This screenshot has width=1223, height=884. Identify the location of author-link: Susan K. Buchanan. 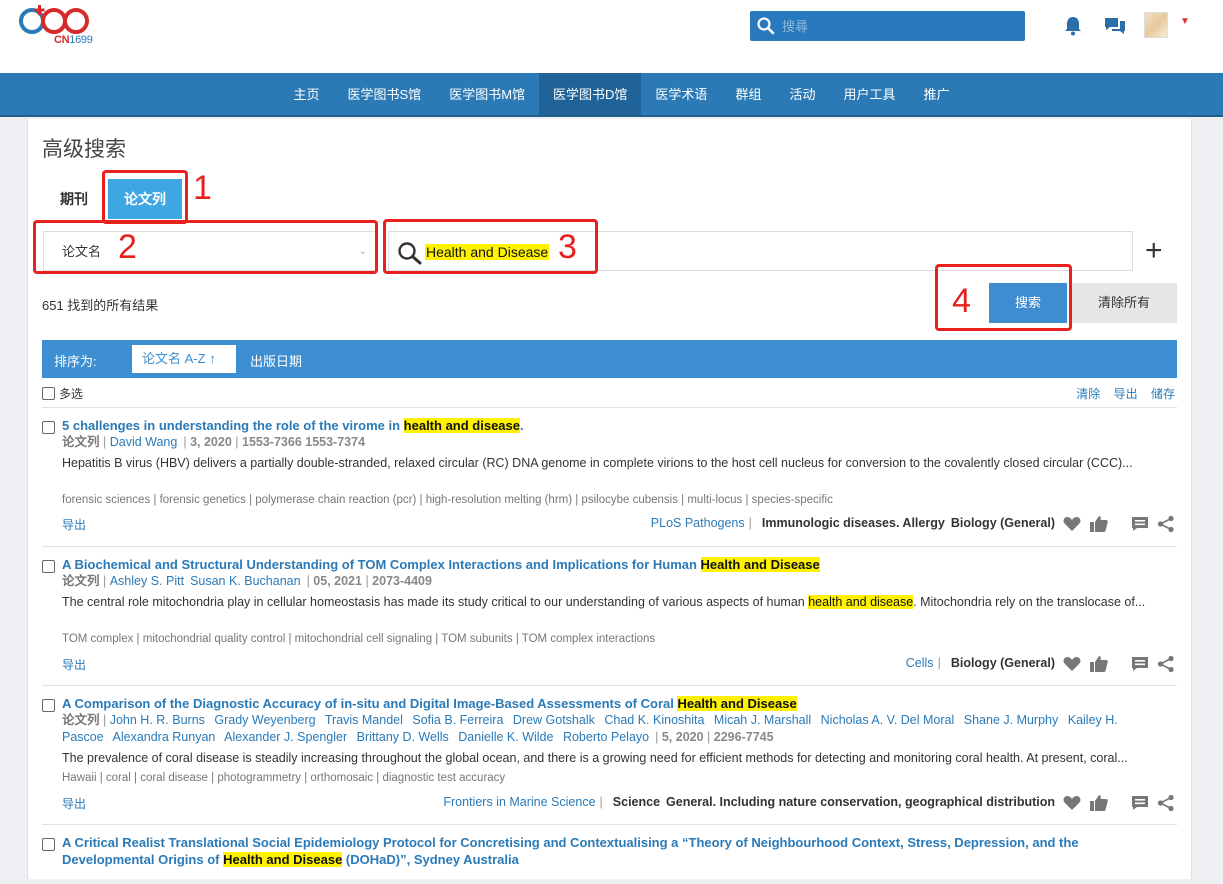
(245, 581).